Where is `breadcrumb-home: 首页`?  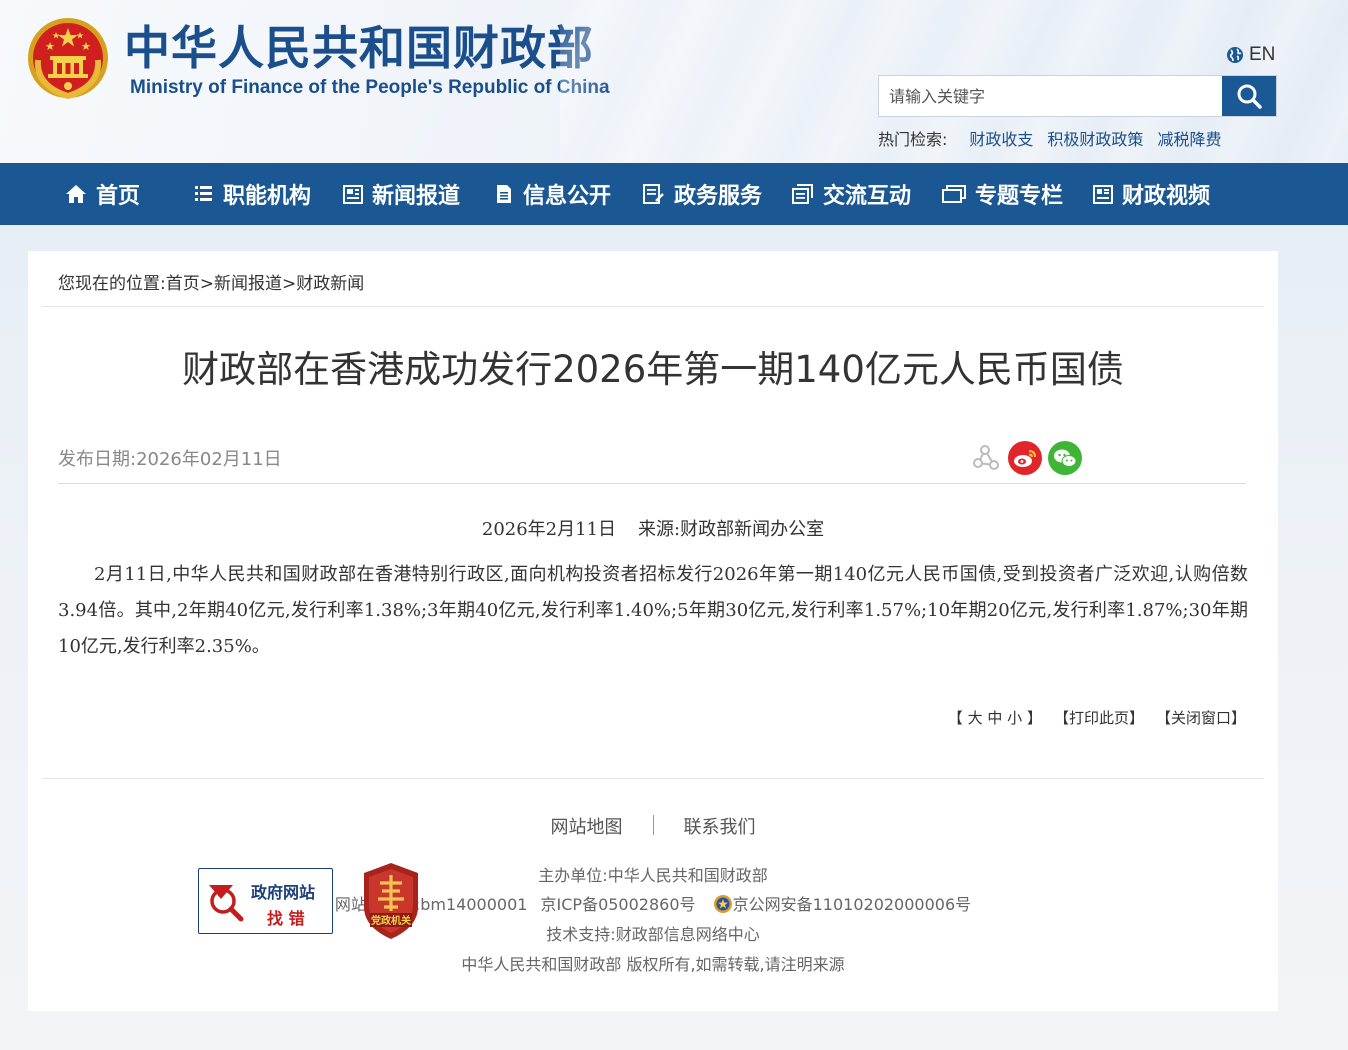
breadcrumb-home: 首页 is located at coordinates (183, 284).